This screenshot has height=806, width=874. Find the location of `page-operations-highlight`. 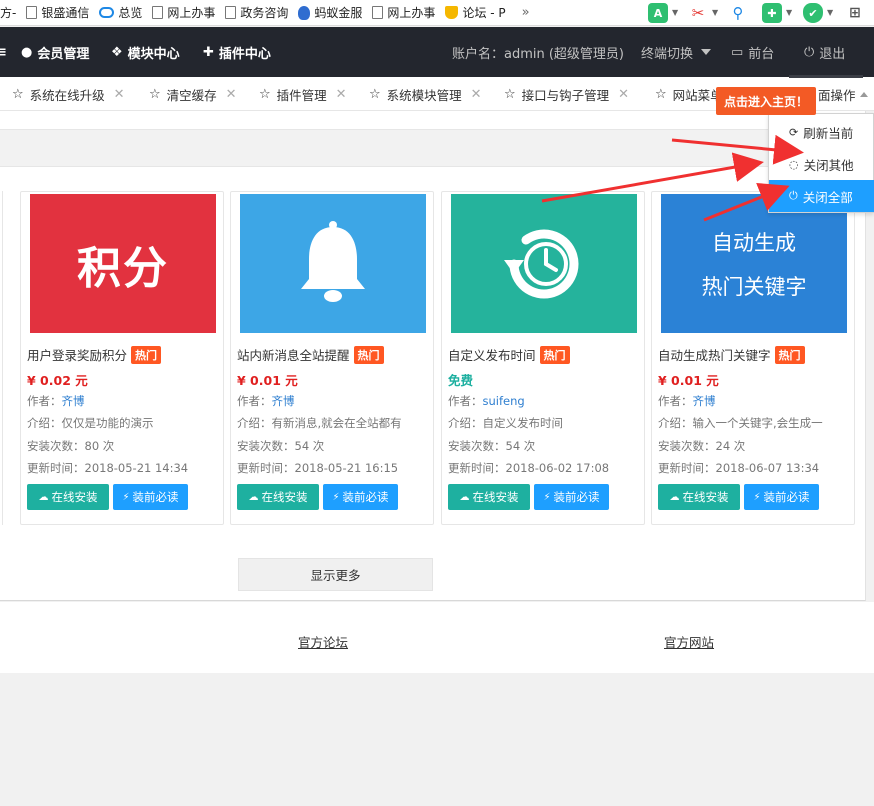

page-operations-highlight is located at coordinates (826, 76).